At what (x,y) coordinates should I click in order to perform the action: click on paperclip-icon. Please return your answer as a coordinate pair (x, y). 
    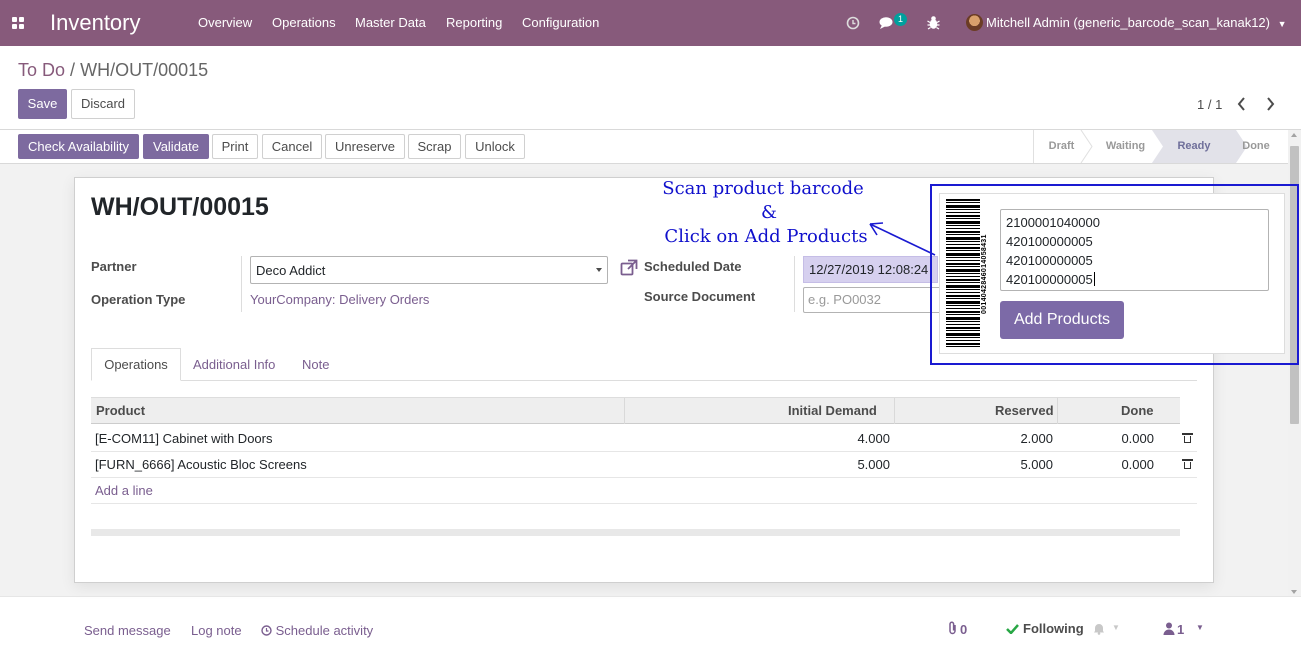
    Looking at the image, I should click on (953, 628).